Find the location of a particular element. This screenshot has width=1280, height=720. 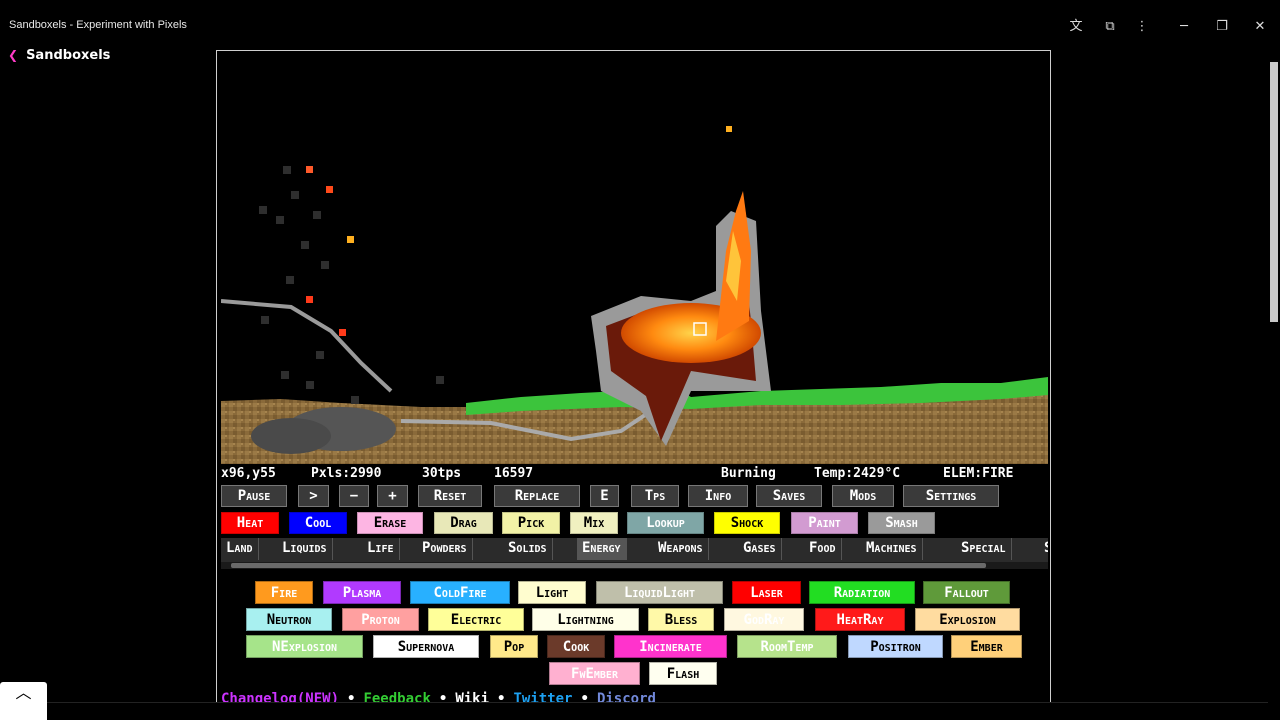

window-title: Sandboxels - Experiment with Pixels is located at coordinates (98, 25).